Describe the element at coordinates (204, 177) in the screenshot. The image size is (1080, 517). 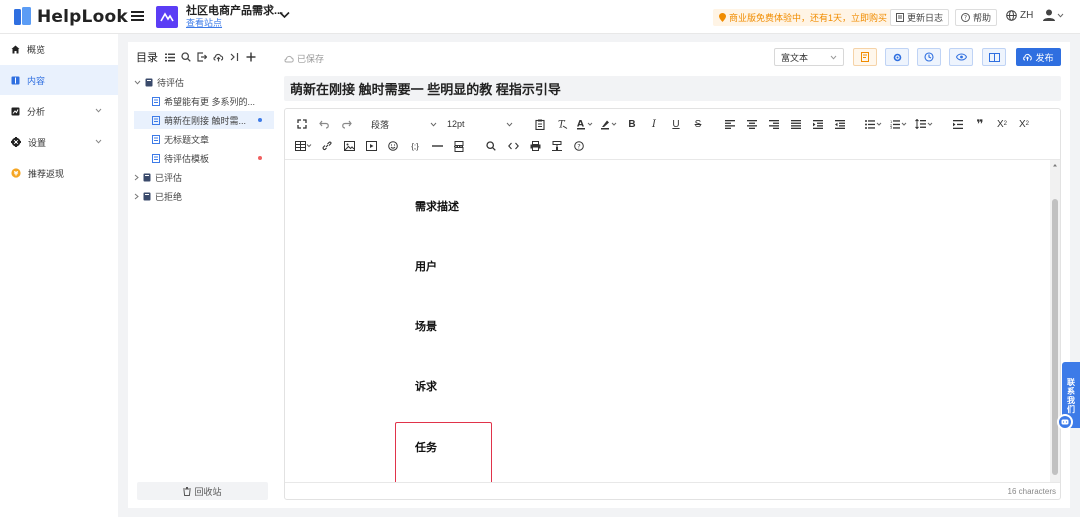
I see `tree-folder-evaluated: 已评估` at that location.